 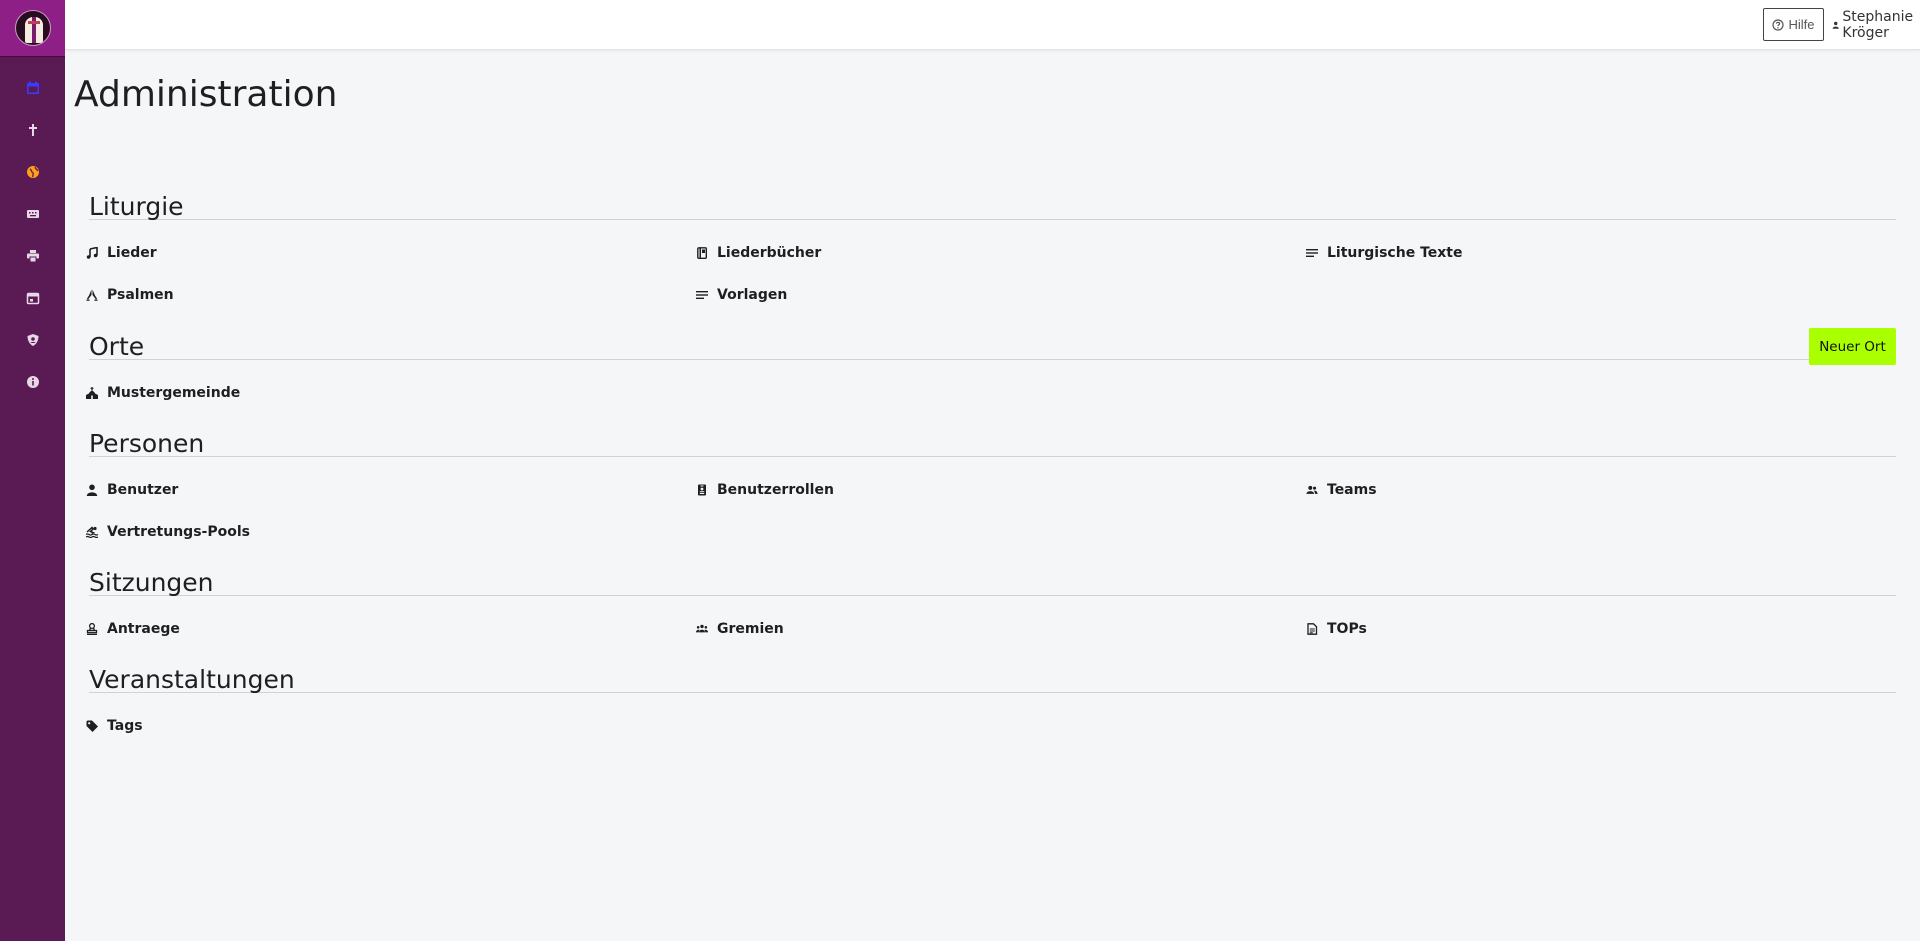 I want to click on user-menu-dropdown: Stephanie Kröger, so click(x=1876, y=25).